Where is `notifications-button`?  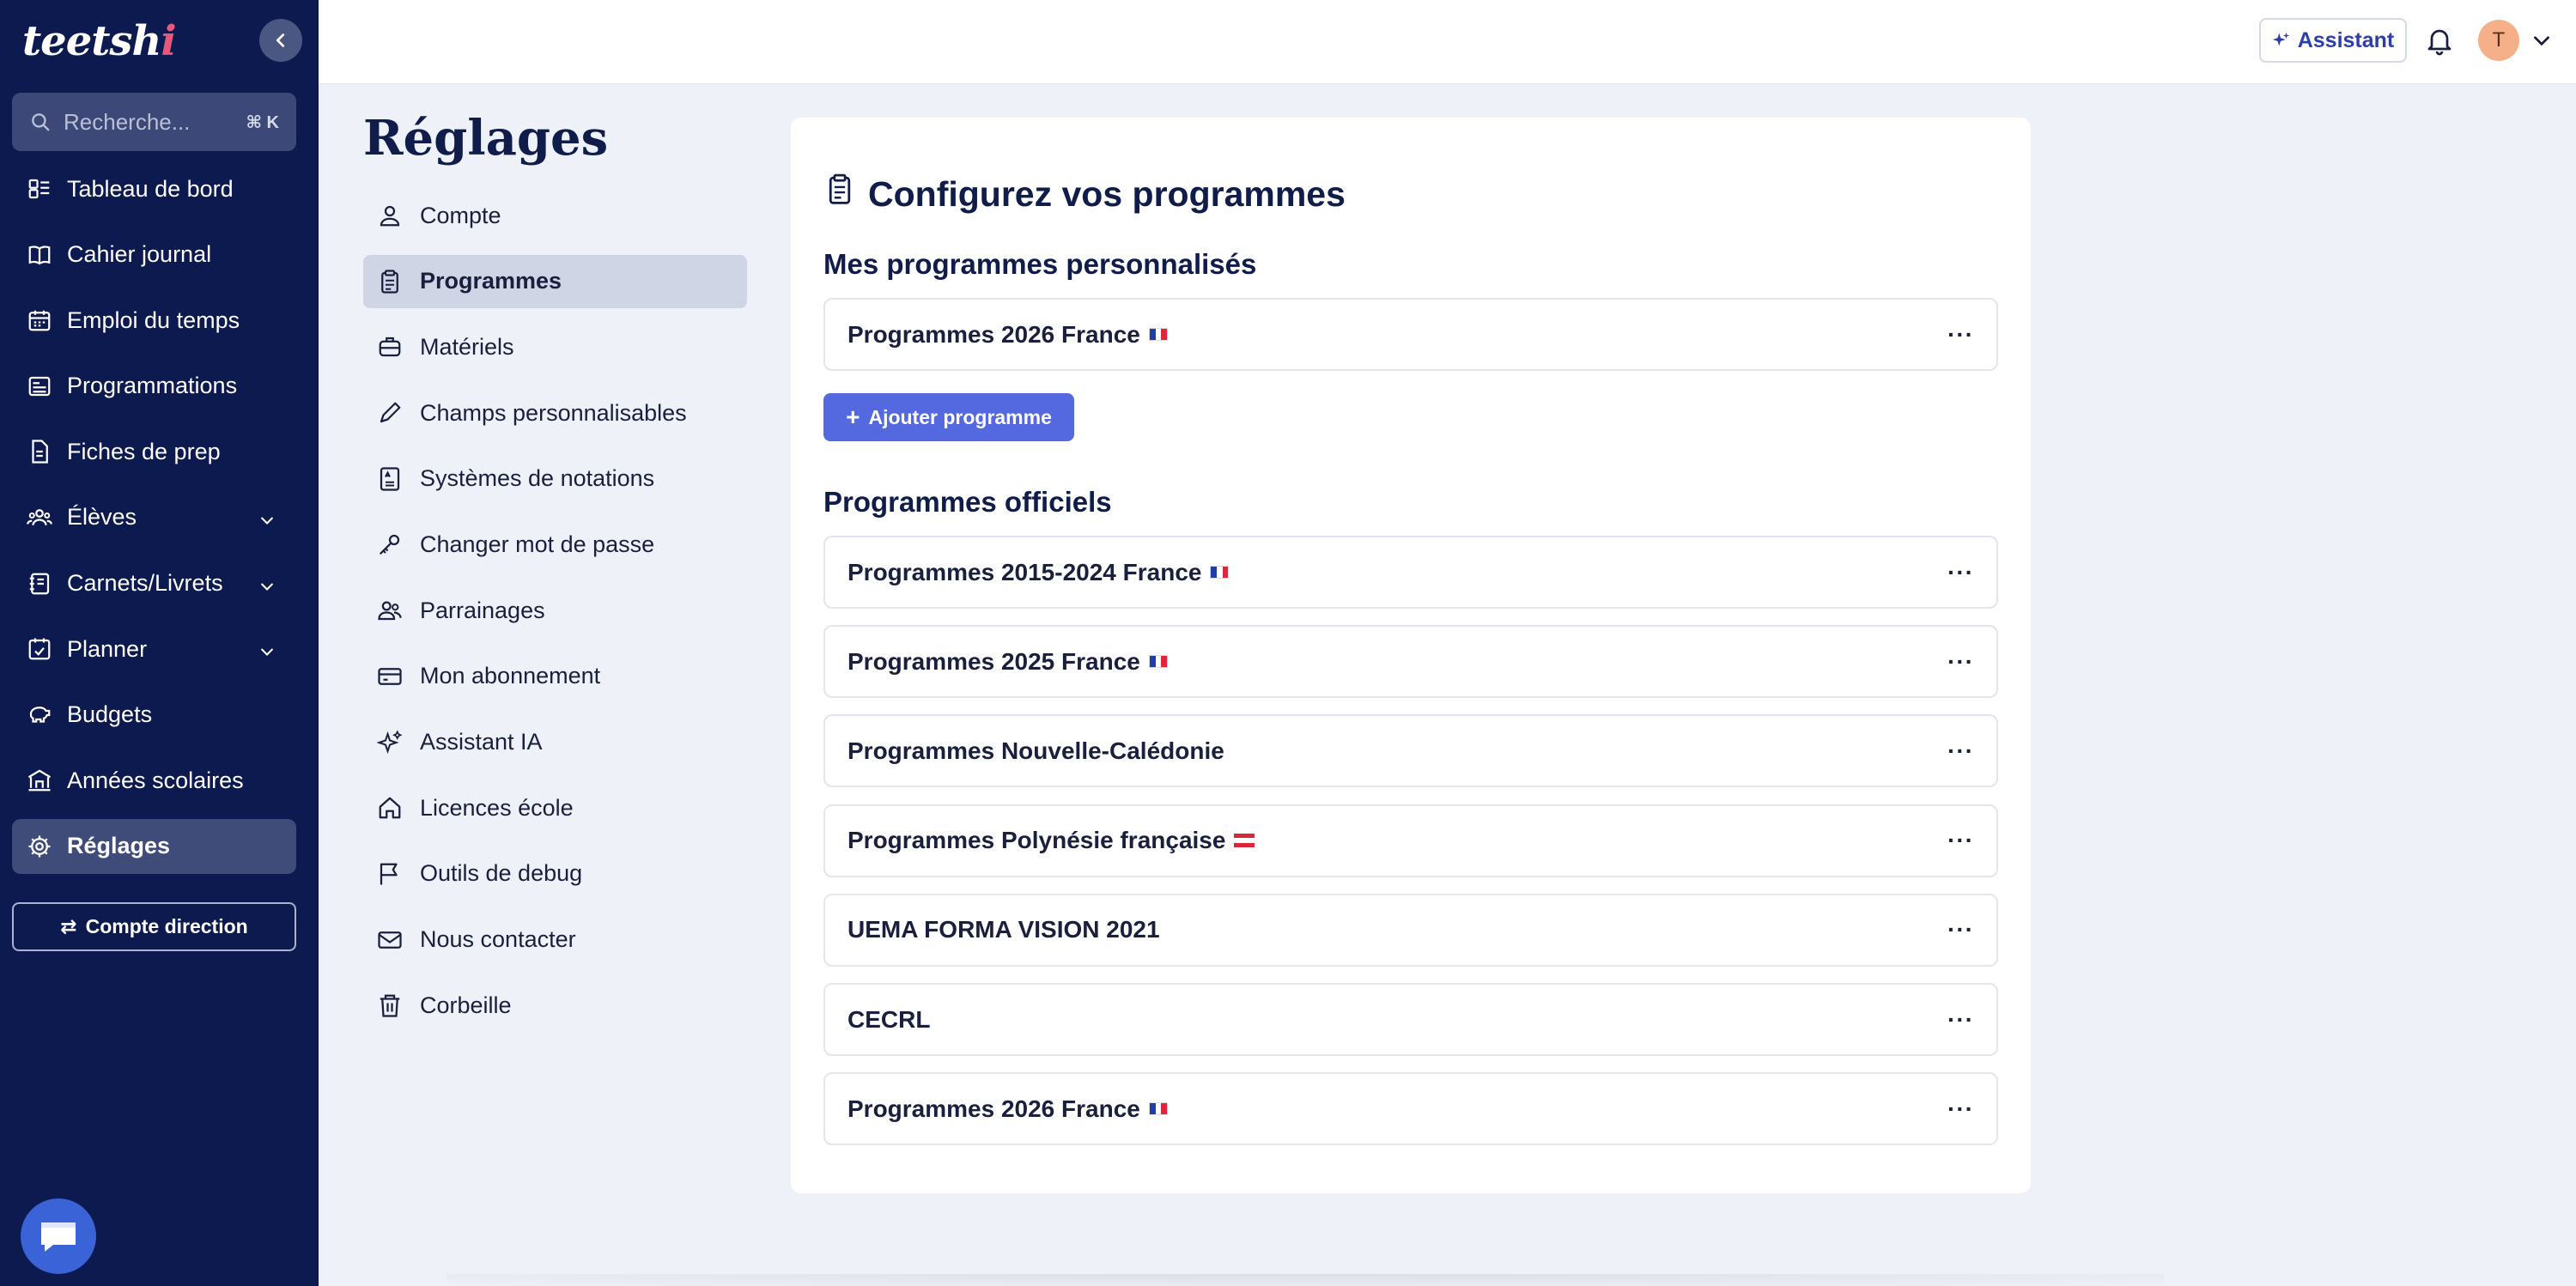 notifications-button is located at coordinates (2440, 43).